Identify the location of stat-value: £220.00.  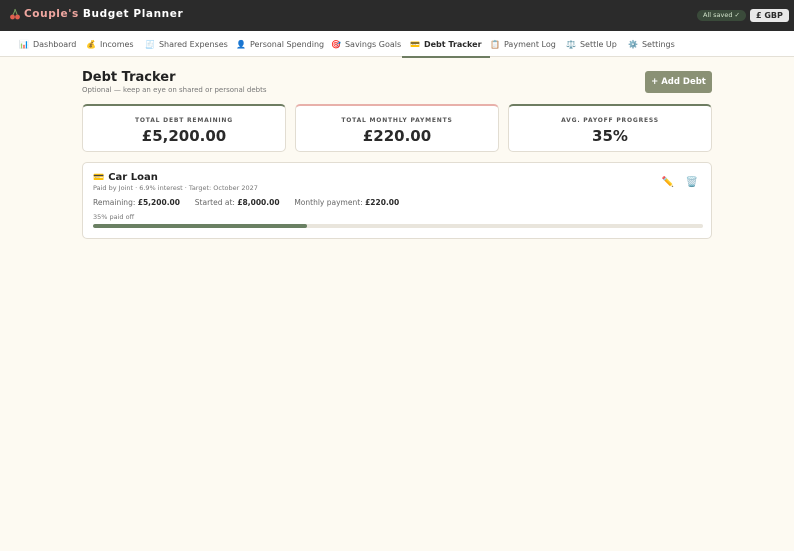
(397, 136).